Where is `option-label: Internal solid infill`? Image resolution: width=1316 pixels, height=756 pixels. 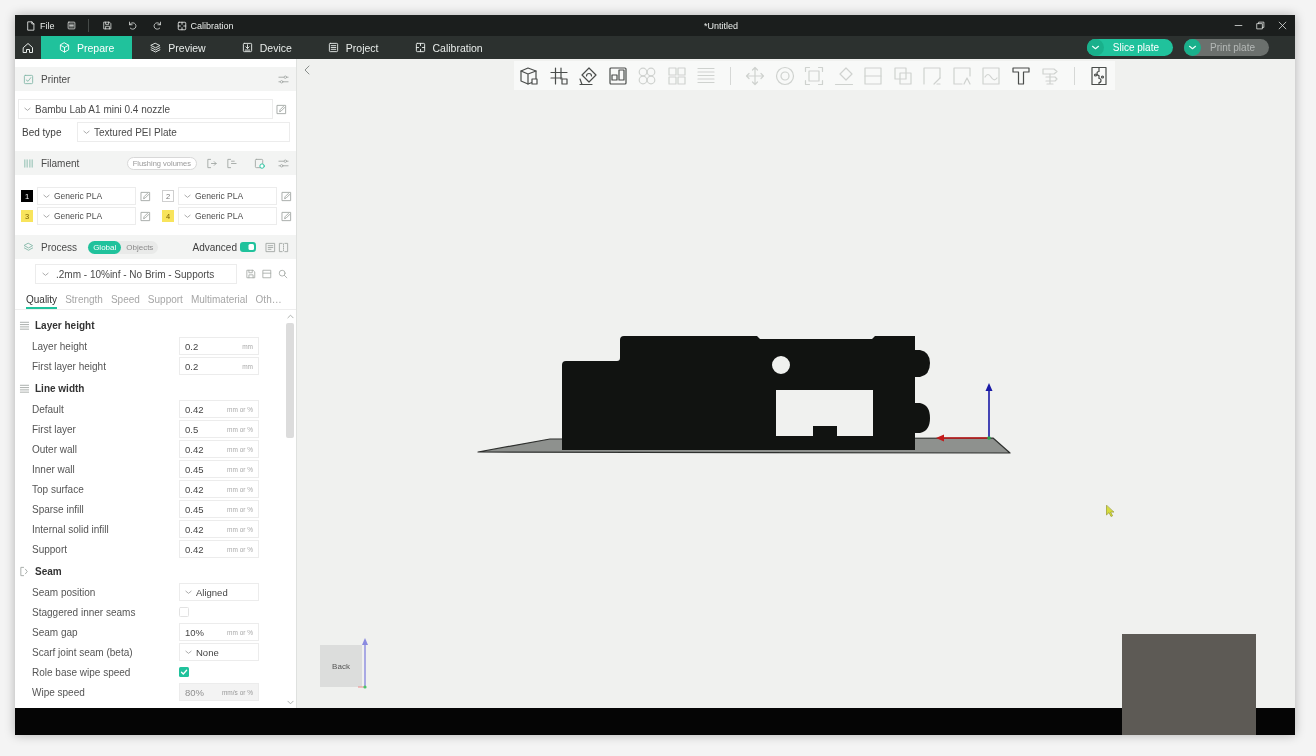
option-label: Internal solid infill is located at coordinates (71, 529).